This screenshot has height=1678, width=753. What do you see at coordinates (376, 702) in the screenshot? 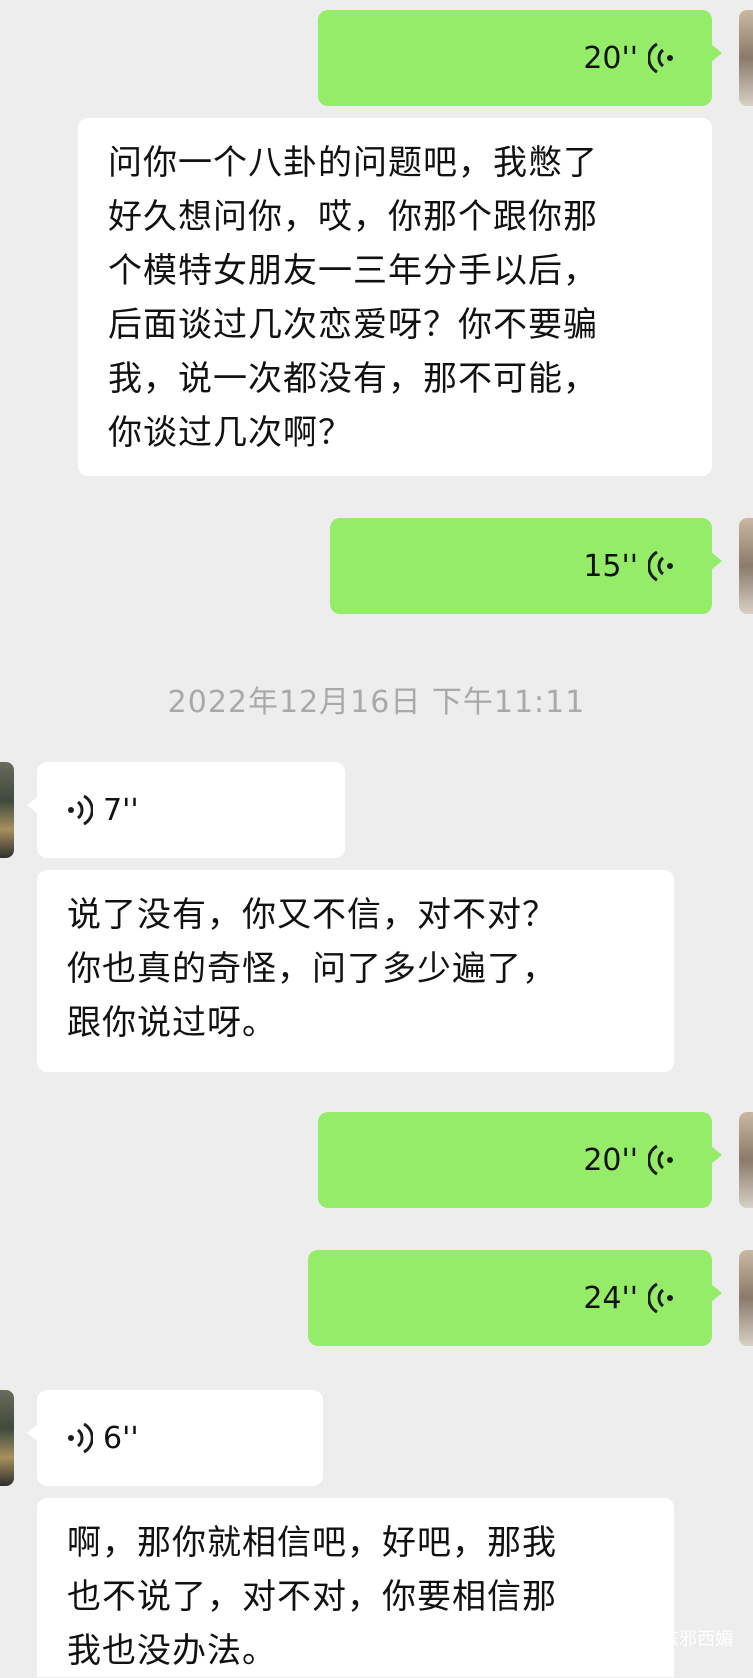
I see `timestamp: 2022年12月16日 下午11:11` at bounding box center [376, 702].